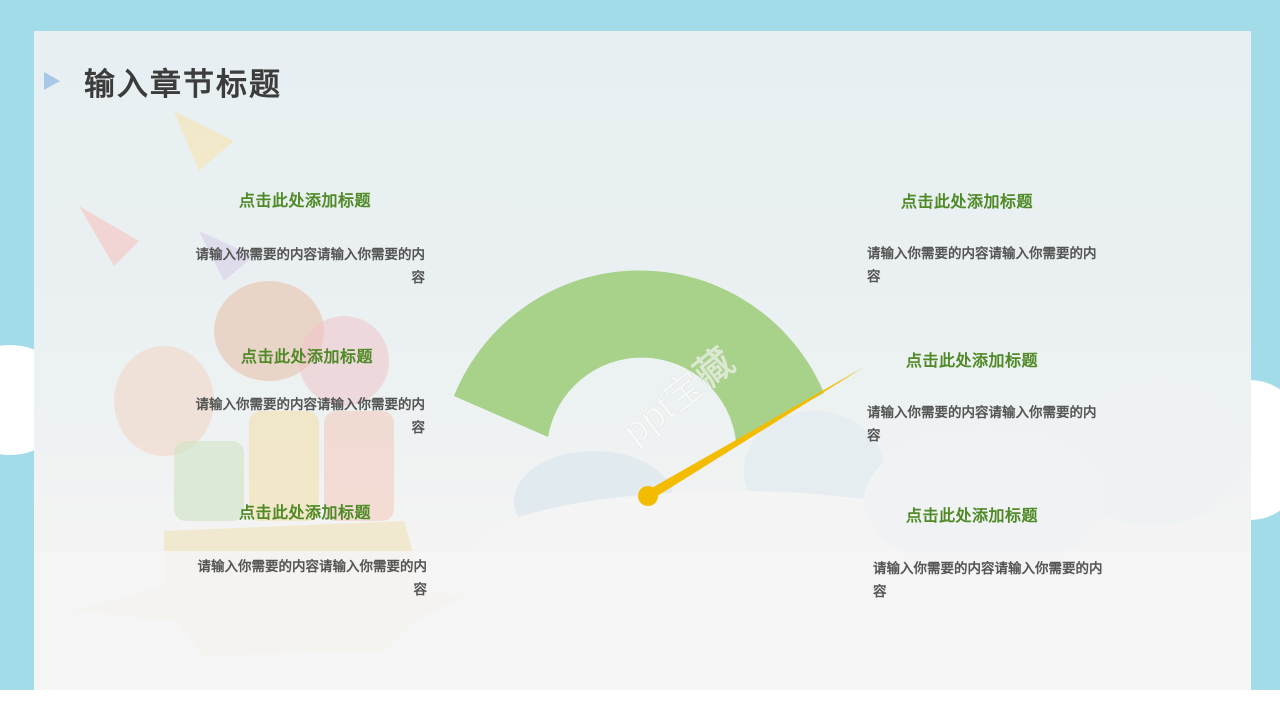  I want to click on right-item-3-title: 点击此处添加标题, so click(972, 514).